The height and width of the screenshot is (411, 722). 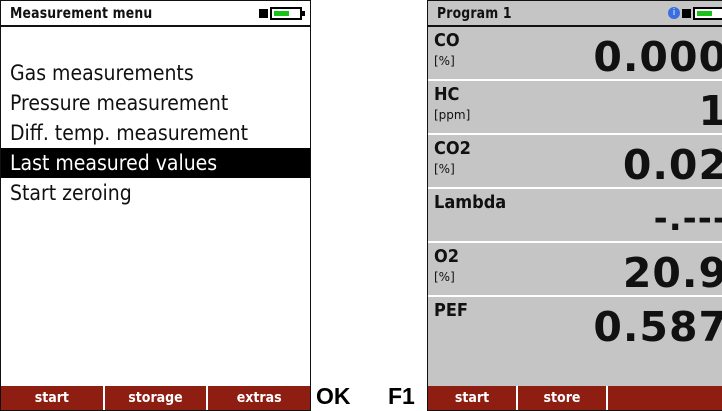 I want to click on value-row-pef: PEF 0.587, so click(x=575, y=326).